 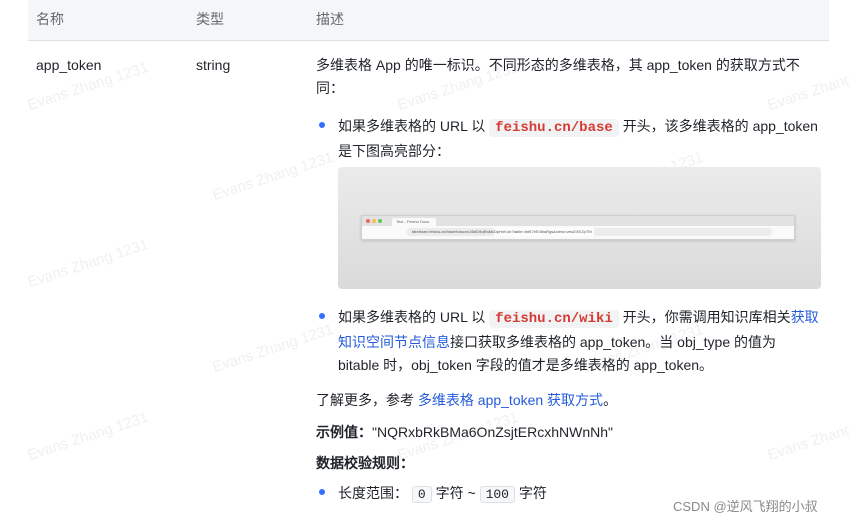 I want to click on text-fragment: 开头，你需调用知识库相关, so click(x=706, y=317).